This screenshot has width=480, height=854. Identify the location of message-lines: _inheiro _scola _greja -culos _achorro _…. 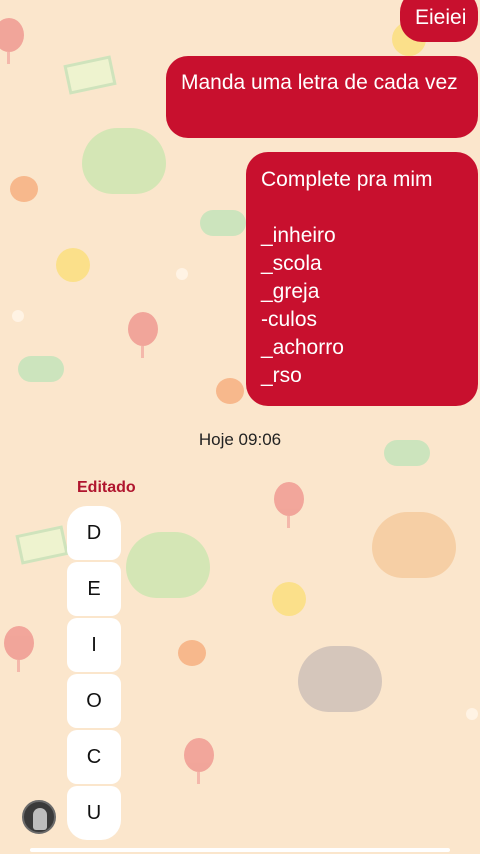
(302, 305).